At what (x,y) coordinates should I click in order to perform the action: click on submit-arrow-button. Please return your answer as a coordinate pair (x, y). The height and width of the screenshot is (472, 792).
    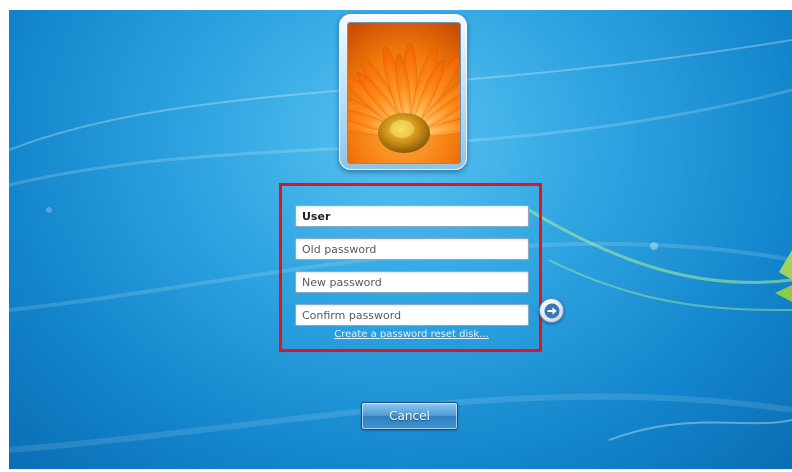
    Looking at the image, I should click on (551, 310).